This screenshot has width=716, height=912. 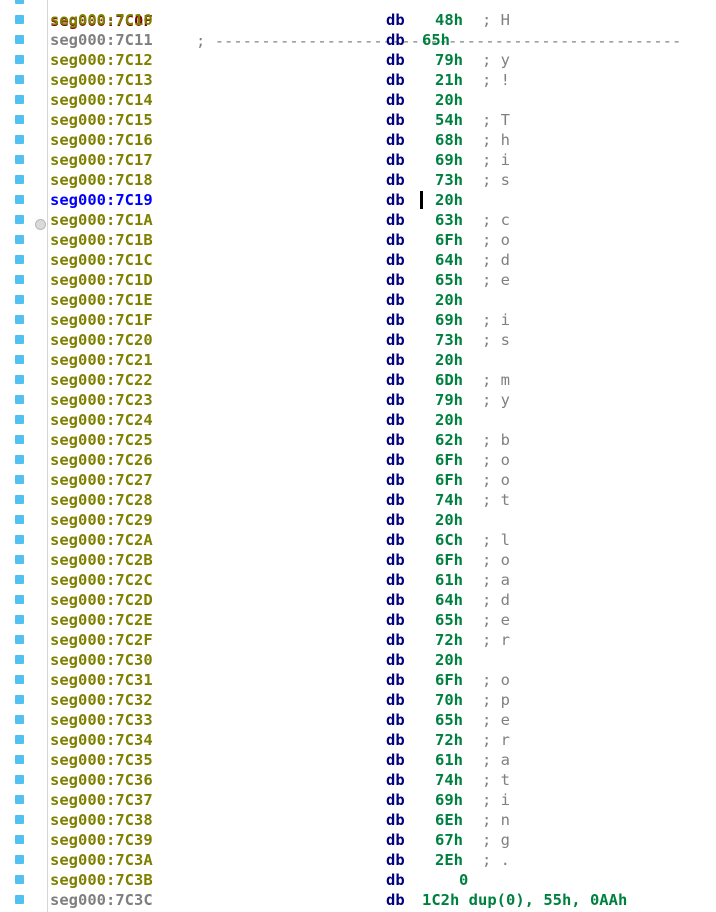 What do you see at coordinates (496, 640) in the screenshot?
I see `comment: ; r` at bounding box center [496, 640].